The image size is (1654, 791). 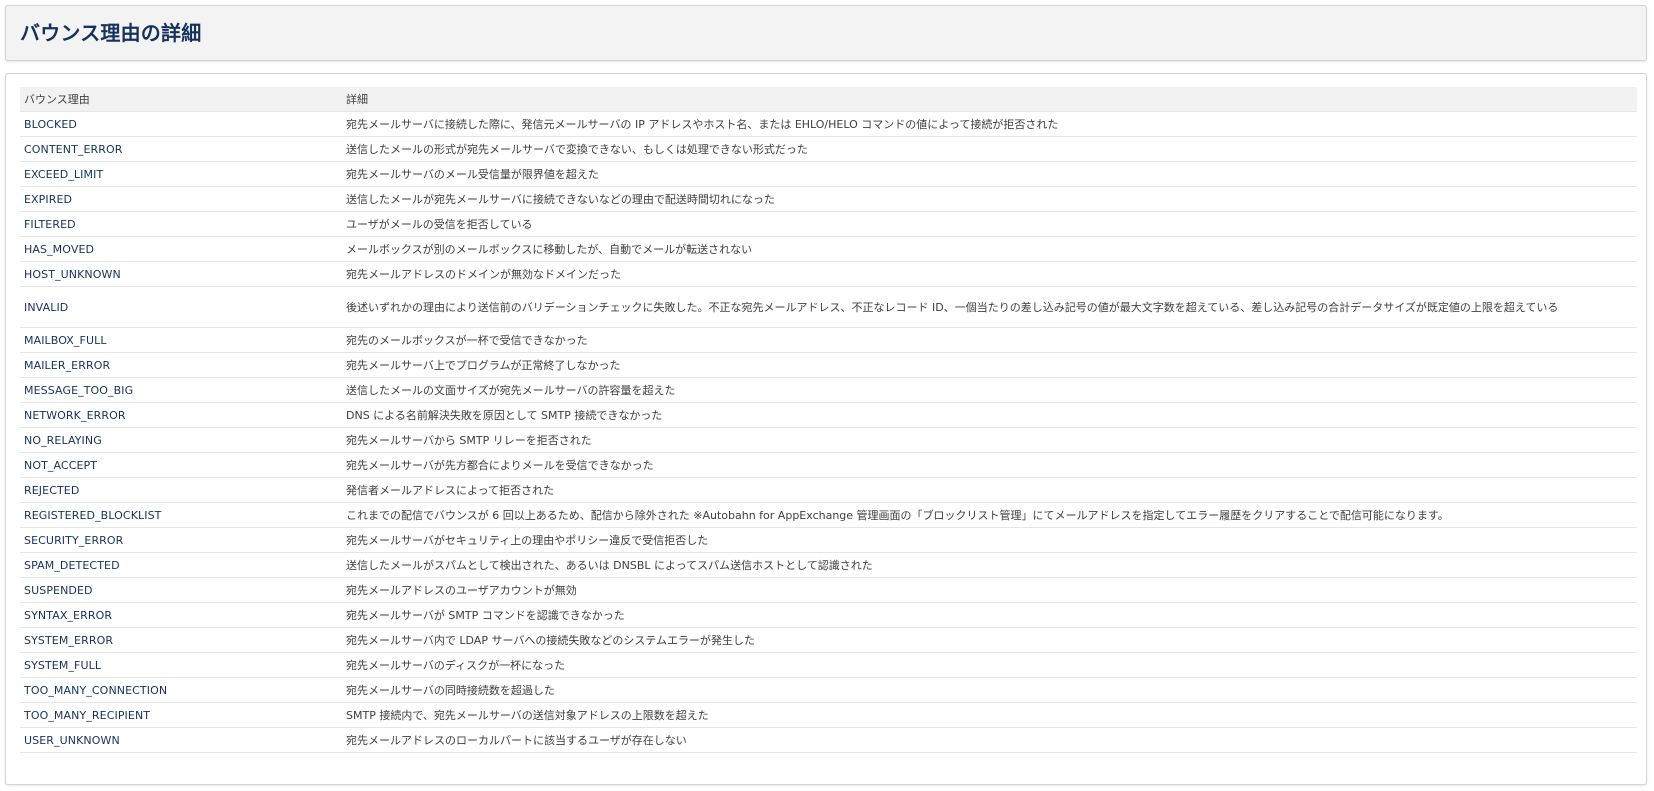 I want to click on table-row: NOT_ACCEPT 宛先メールサーバが先方都合によりメールを受信できなかった, so click(x=828, y=465).